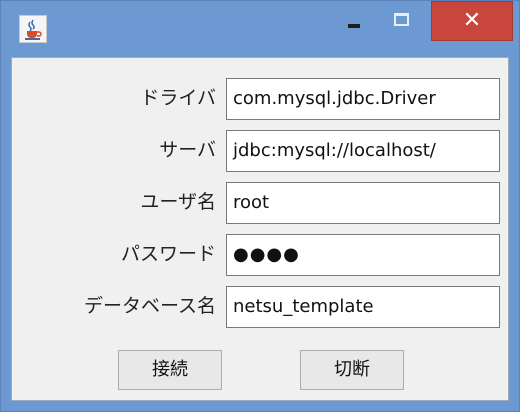 The height and width of the screenshot is (412, 520). I want to click on close-button: ✕, so click(472, 21).